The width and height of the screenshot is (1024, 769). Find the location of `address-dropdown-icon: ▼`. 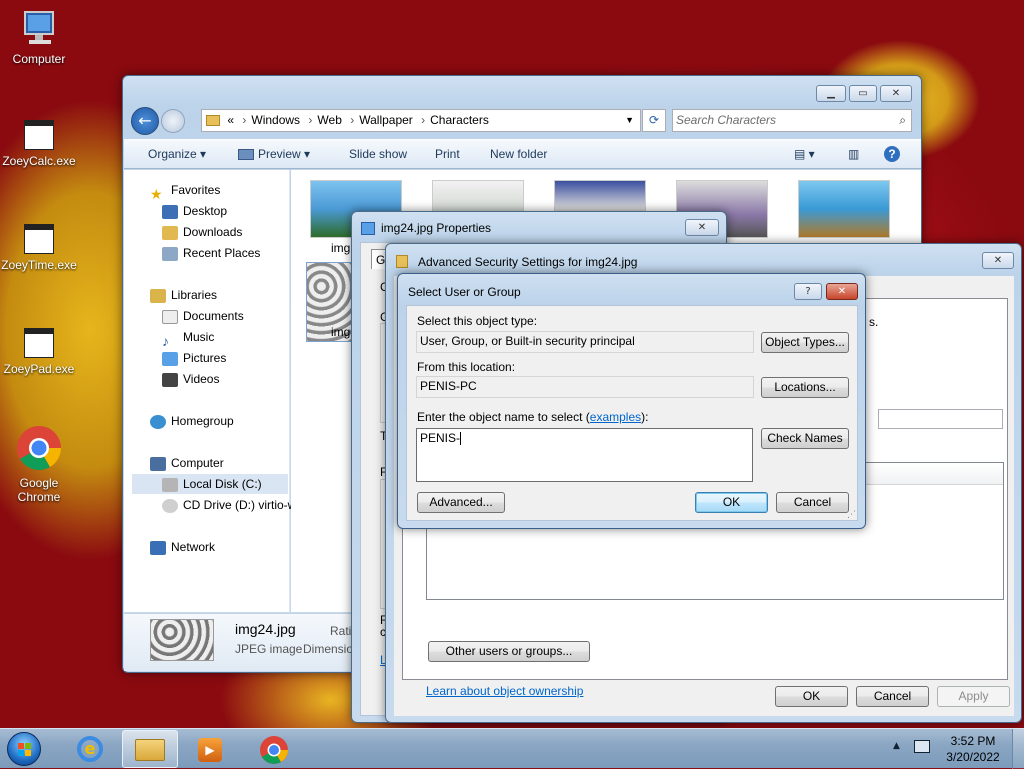

address-dropdown-icon: ▼ is located at coordinates (629, 120).